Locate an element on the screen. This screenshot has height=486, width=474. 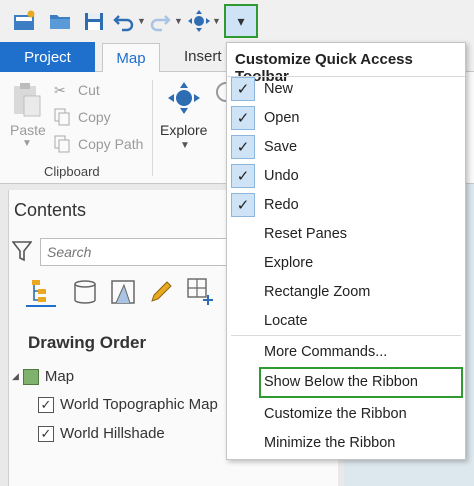
menu-item-label: Save is located at coordinates (281, 147).